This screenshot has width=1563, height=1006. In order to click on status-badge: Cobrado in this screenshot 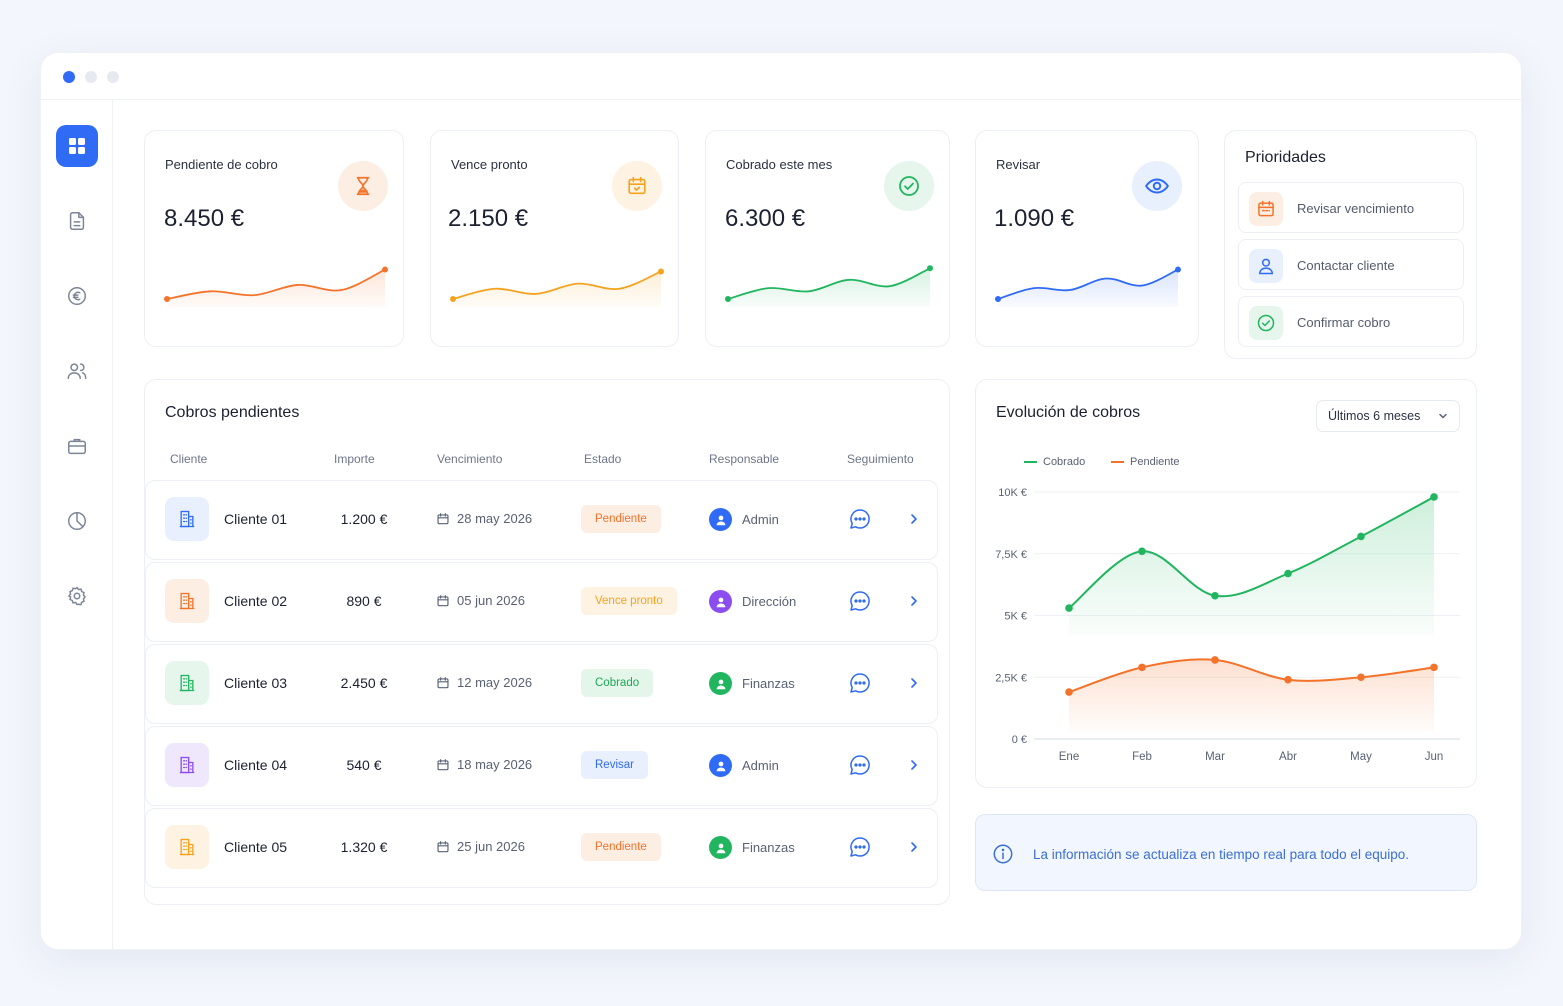, I will do `click(617, 683)`.